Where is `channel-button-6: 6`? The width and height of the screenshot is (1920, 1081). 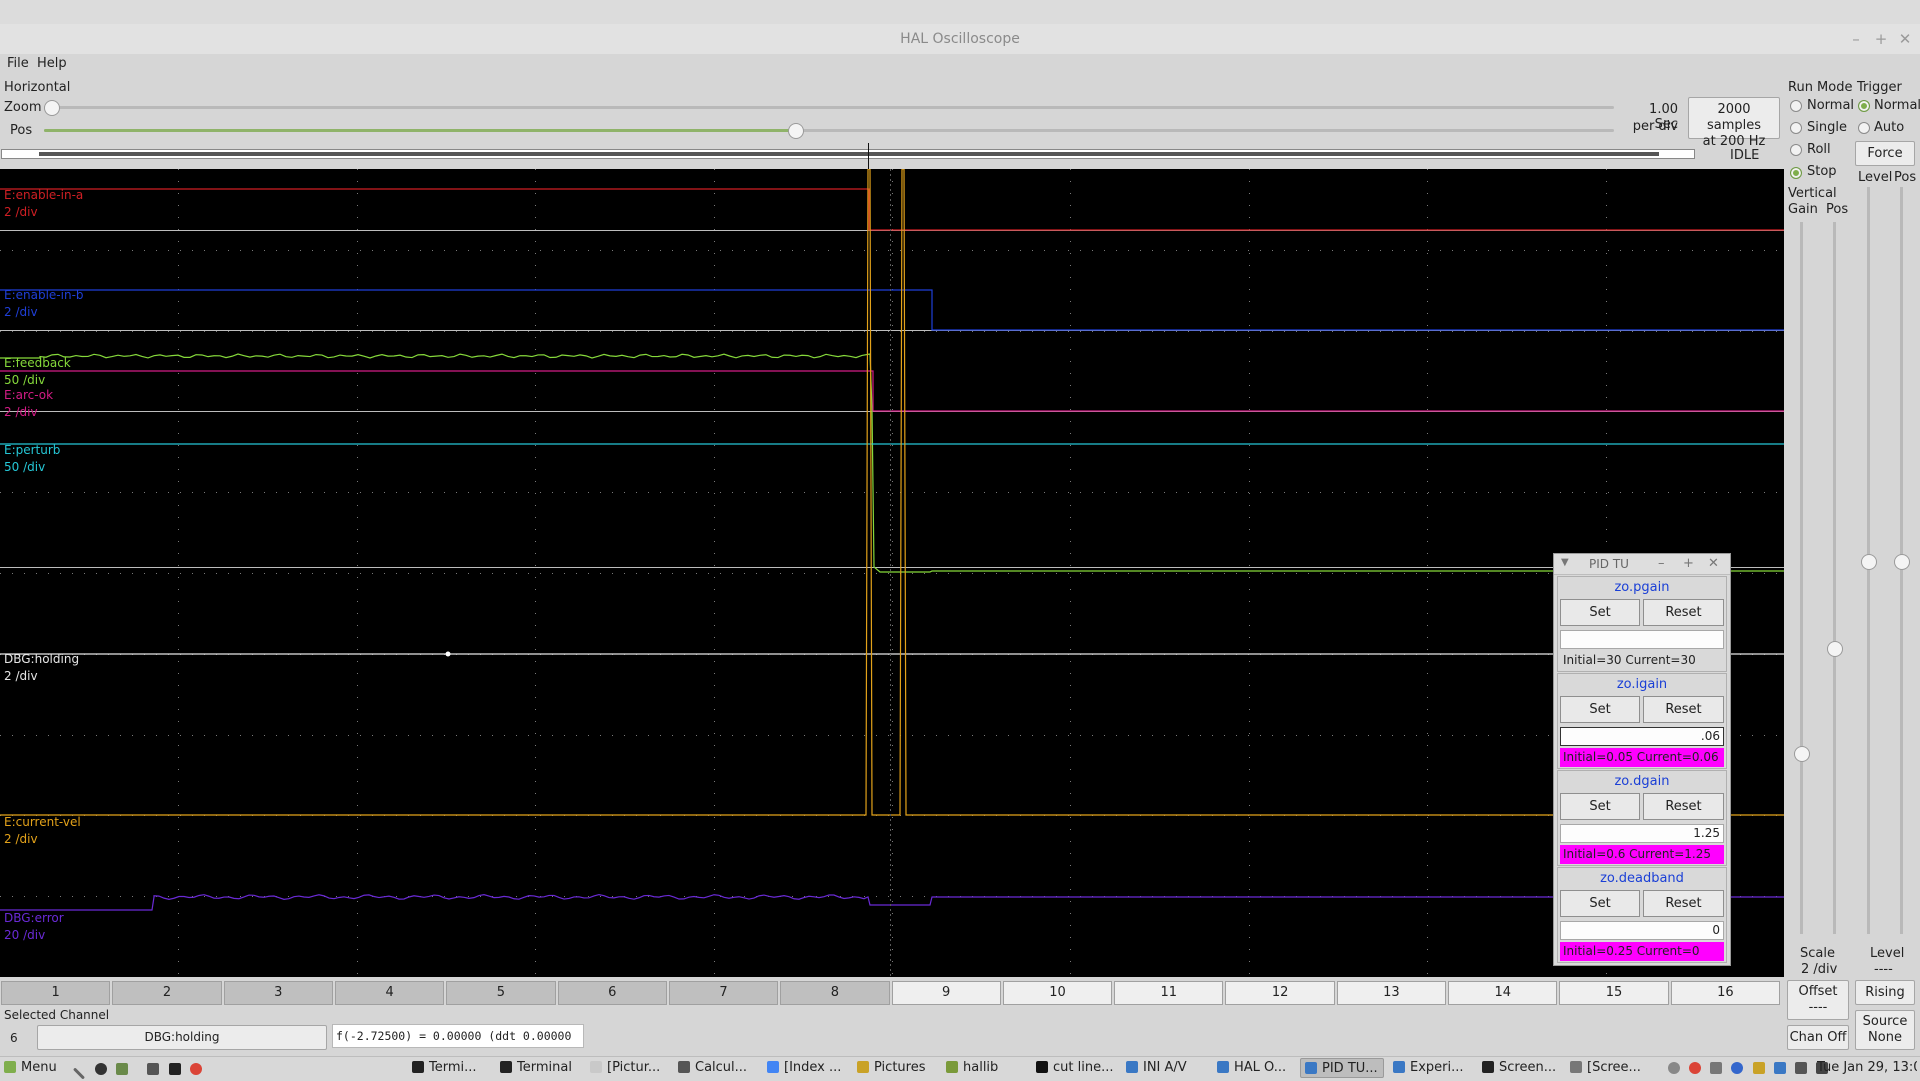 channel-button-6: 6 is located at coordinates (612, 993).